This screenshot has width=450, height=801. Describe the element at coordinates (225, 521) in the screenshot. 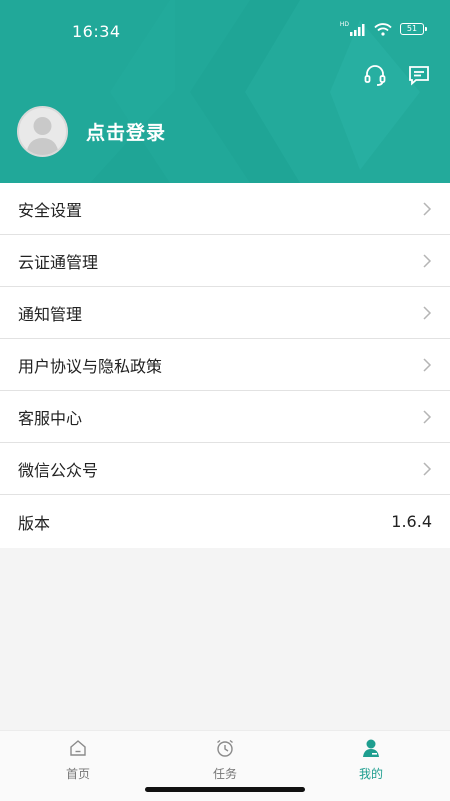

I see `menu-item-version: 版本 1.6.4` at that location.